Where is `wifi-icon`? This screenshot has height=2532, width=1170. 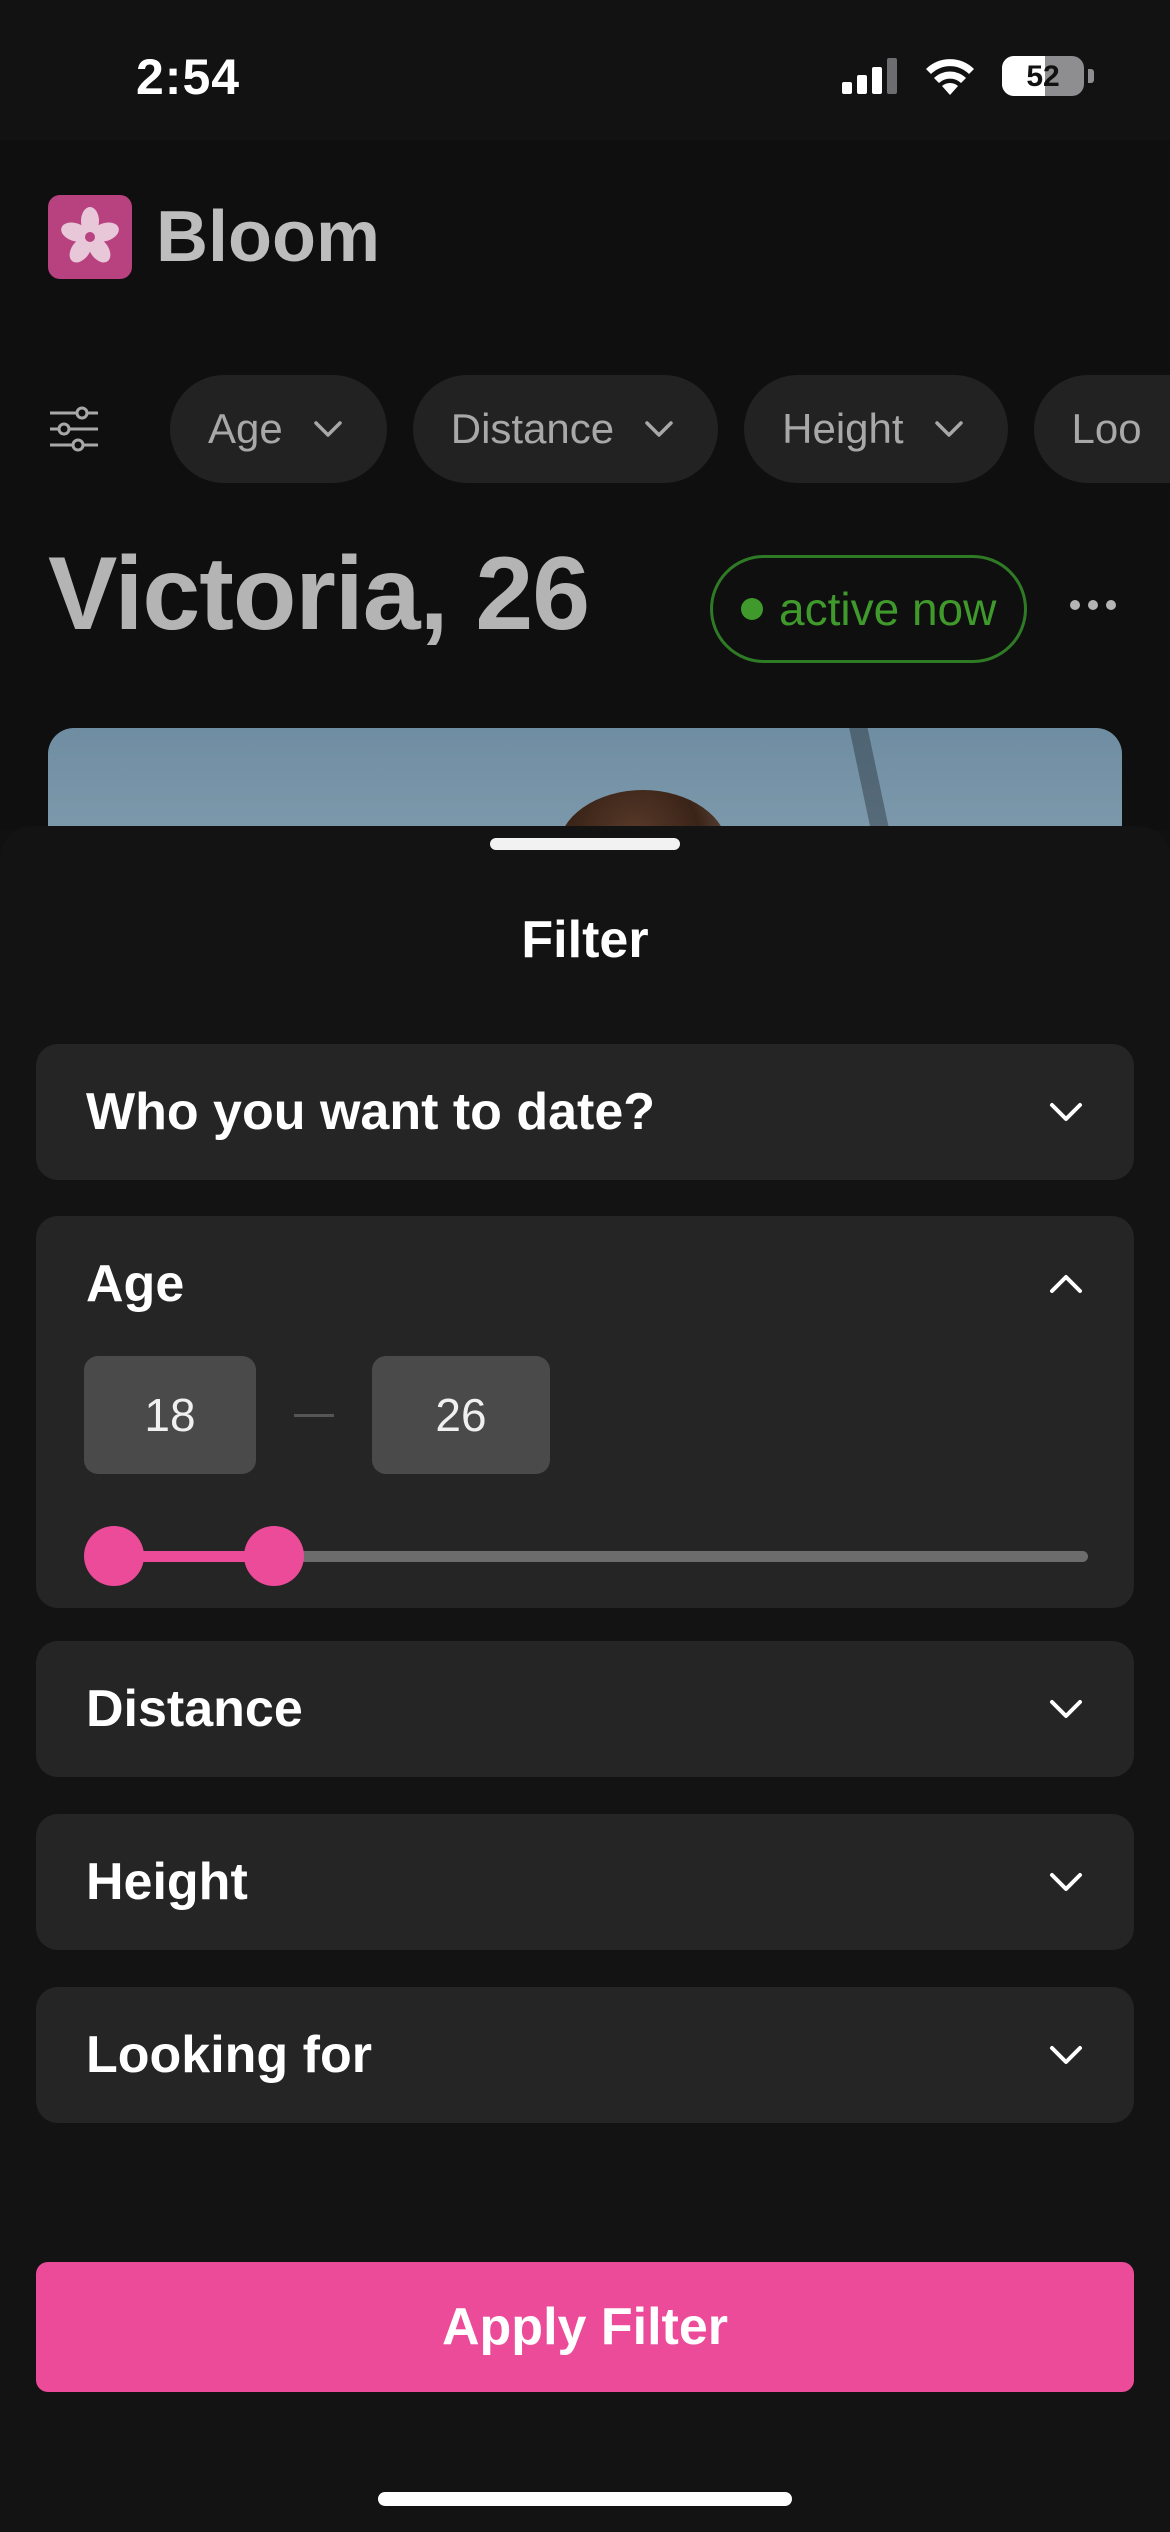 wifi-icon is located at coordinates (950, 77).